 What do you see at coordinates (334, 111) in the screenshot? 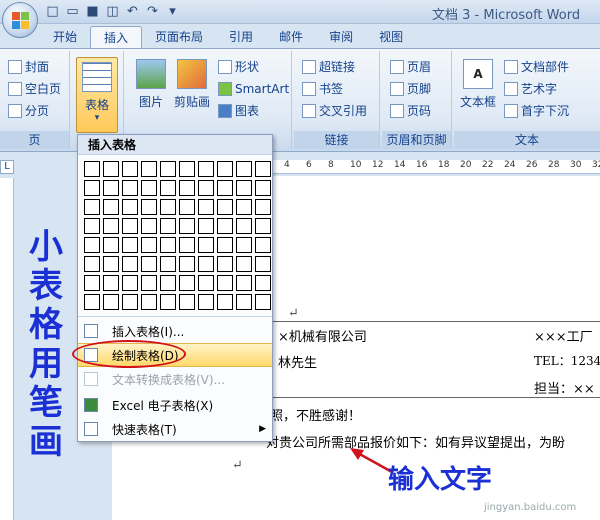
I see `cross-reference-button: 交叉引用` at bounding box center [334, 111].